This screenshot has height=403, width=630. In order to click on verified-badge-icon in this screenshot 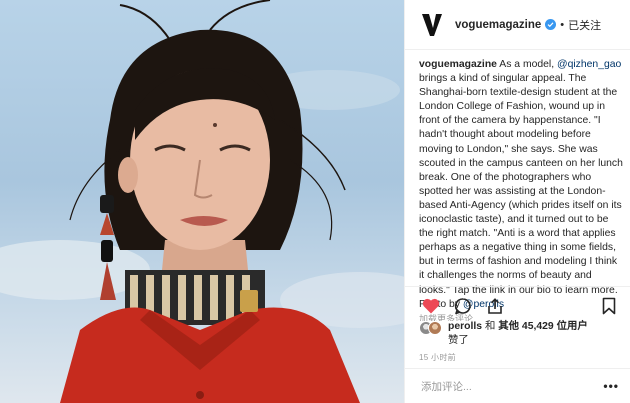, I will do `click(551, 24)`.